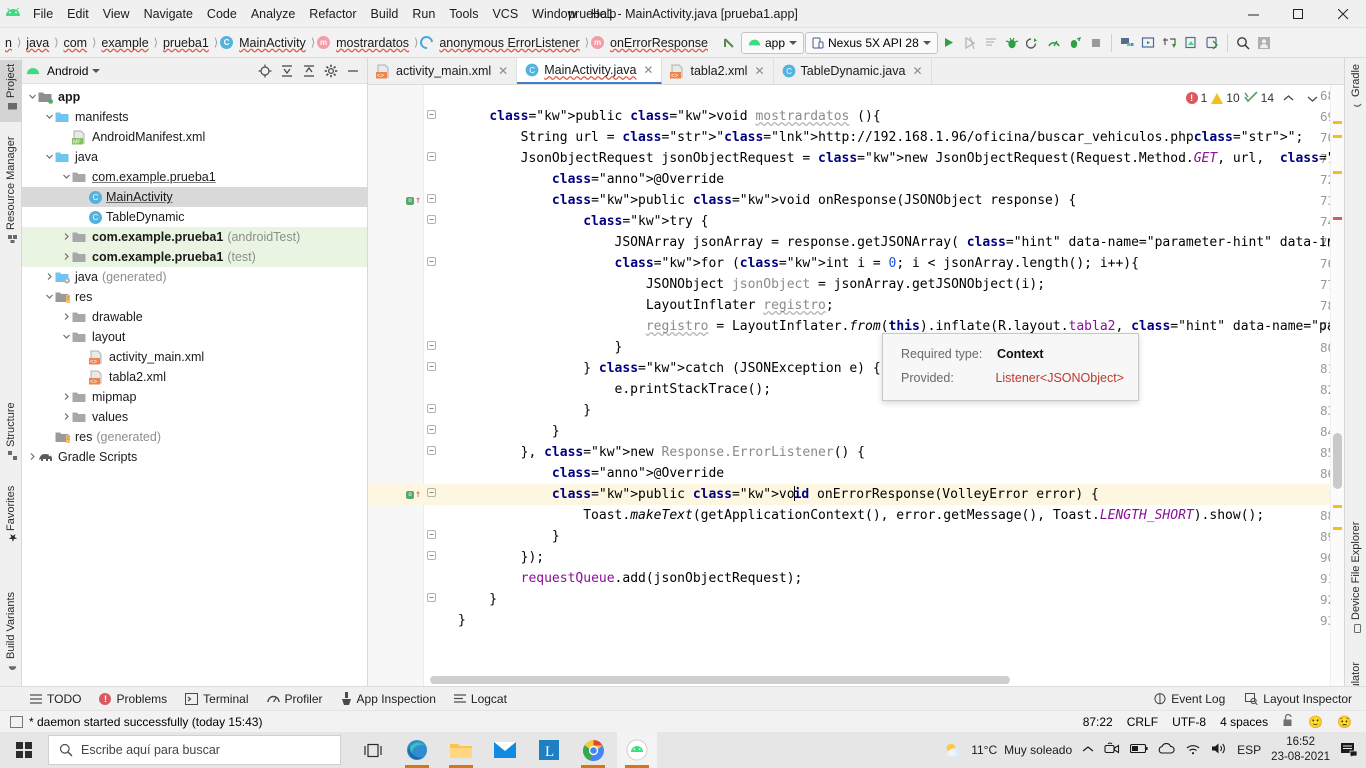  Describe the element at coordinates (1288, 98) in the screenshot. I see `chevron-up-icon` at that location.